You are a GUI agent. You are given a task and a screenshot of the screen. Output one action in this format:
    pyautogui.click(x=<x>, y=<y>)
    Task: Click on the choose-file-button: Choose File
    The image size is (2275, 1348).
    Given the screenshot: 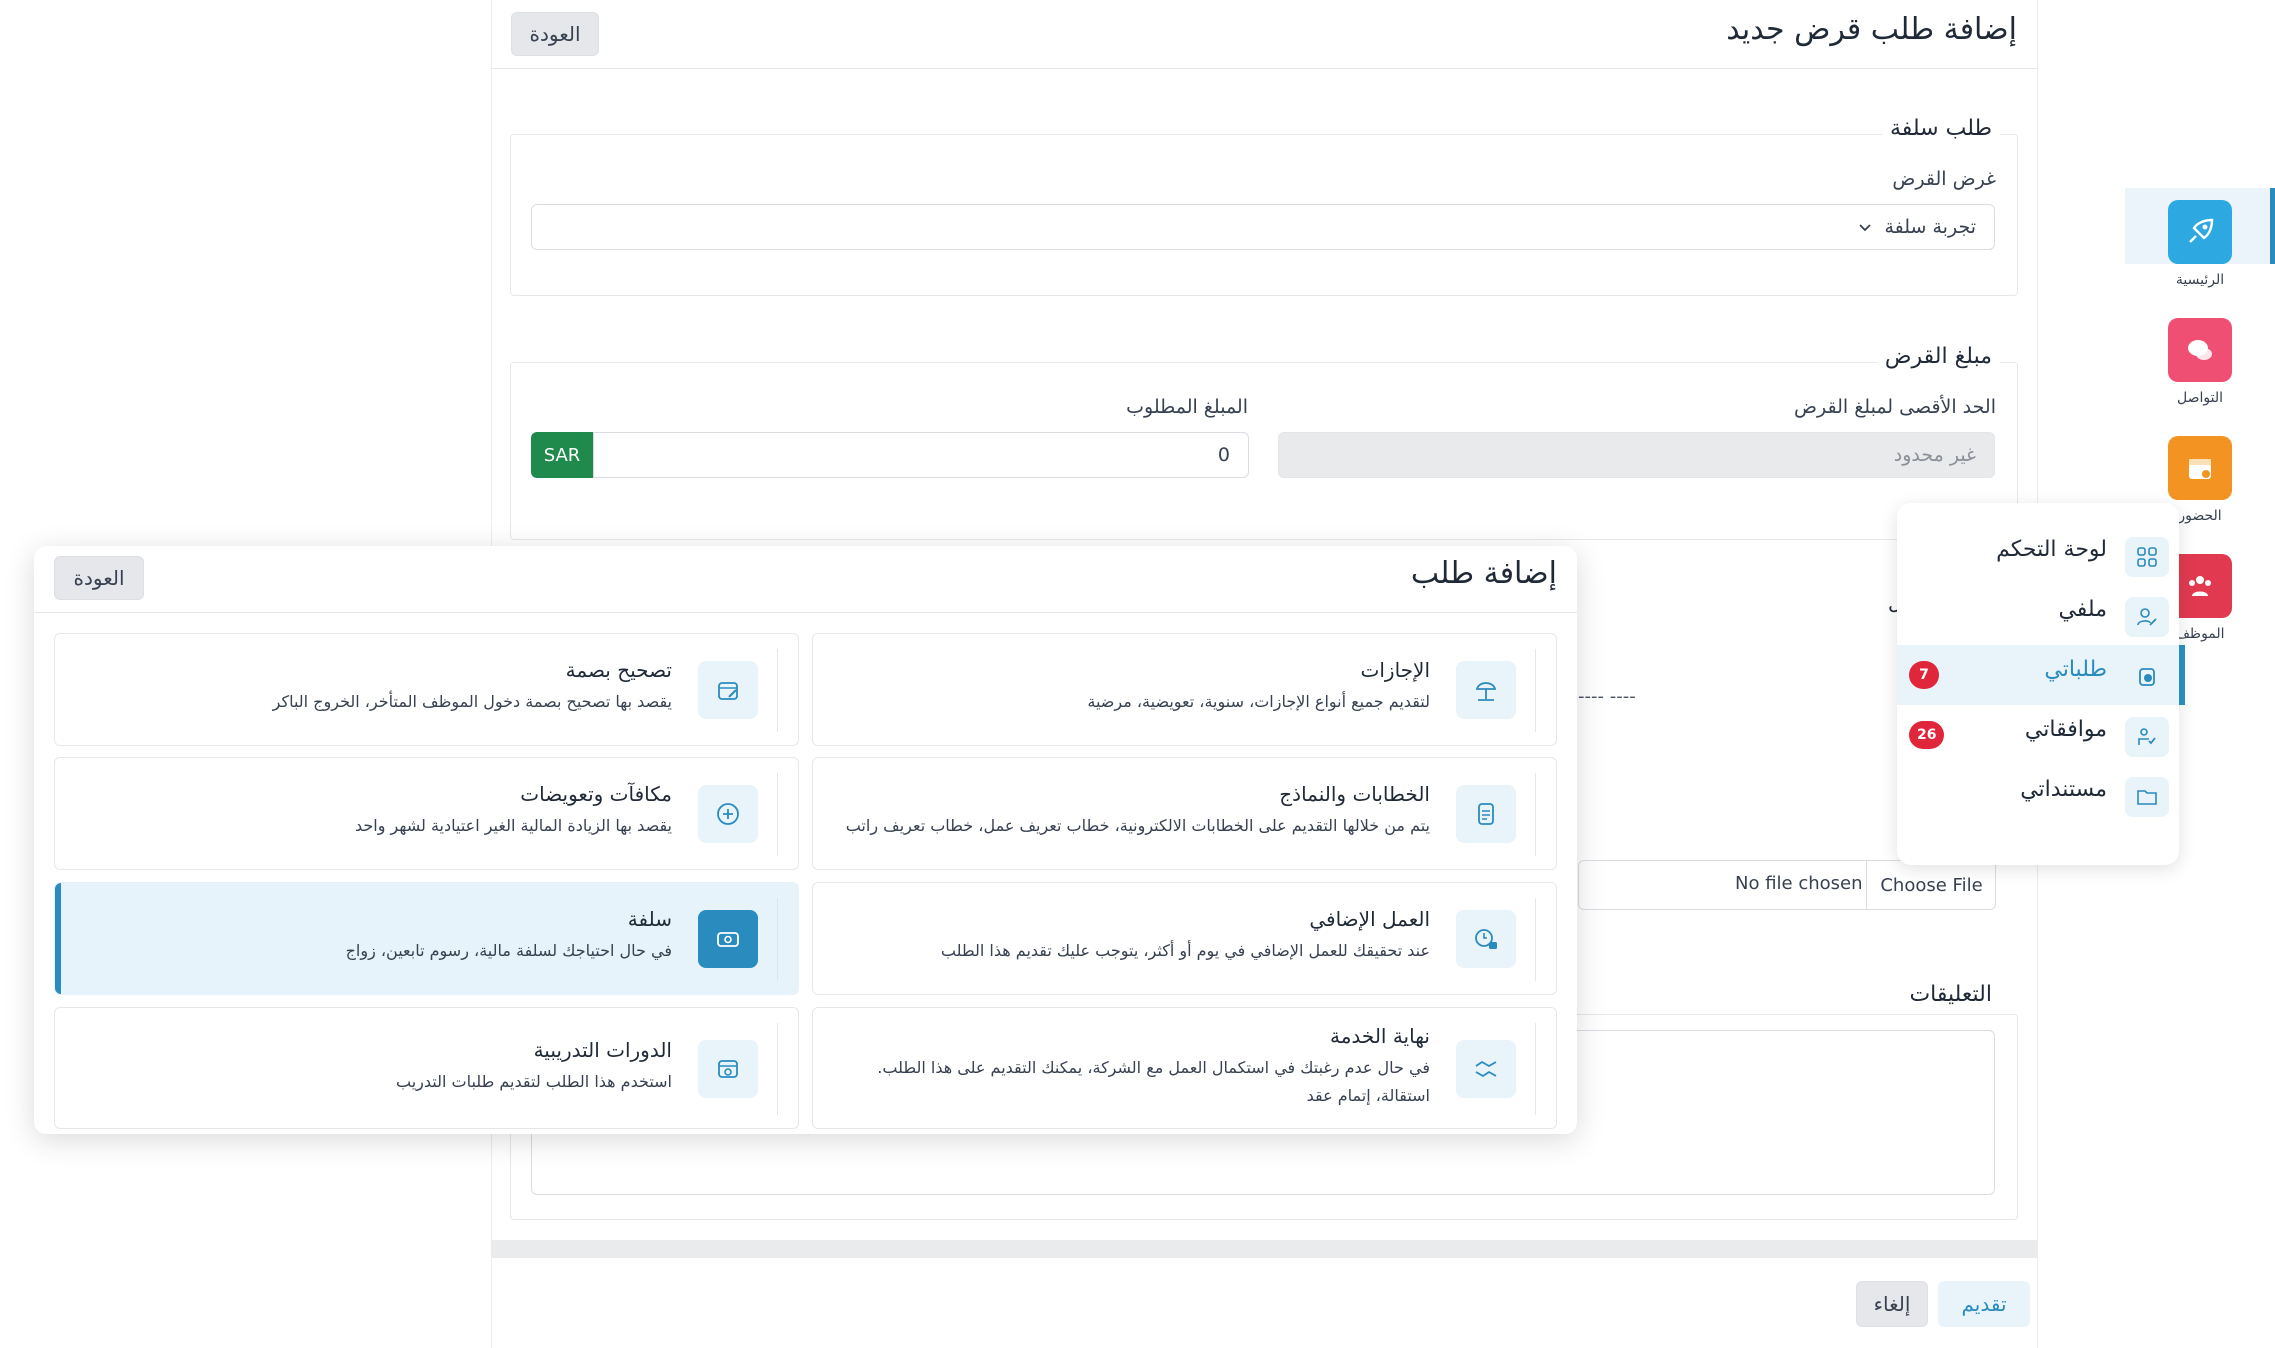 What is the action you would take?
    pyautogui.click(x=1931, y=885)
    